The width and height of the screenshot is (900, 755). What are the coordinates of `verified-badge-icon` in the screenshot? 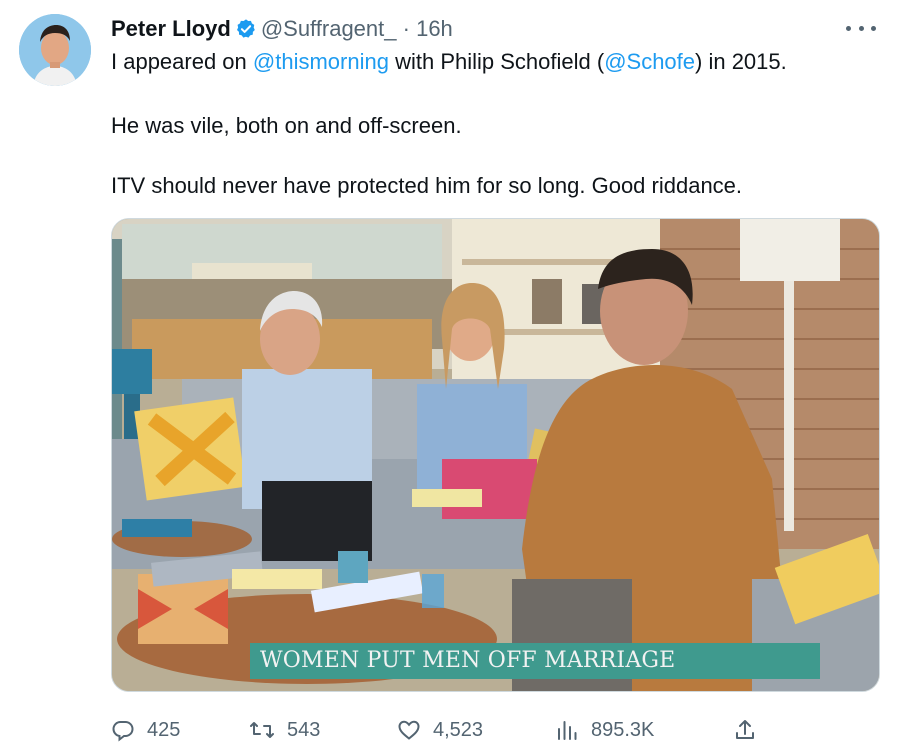 It's located at (246, 33).